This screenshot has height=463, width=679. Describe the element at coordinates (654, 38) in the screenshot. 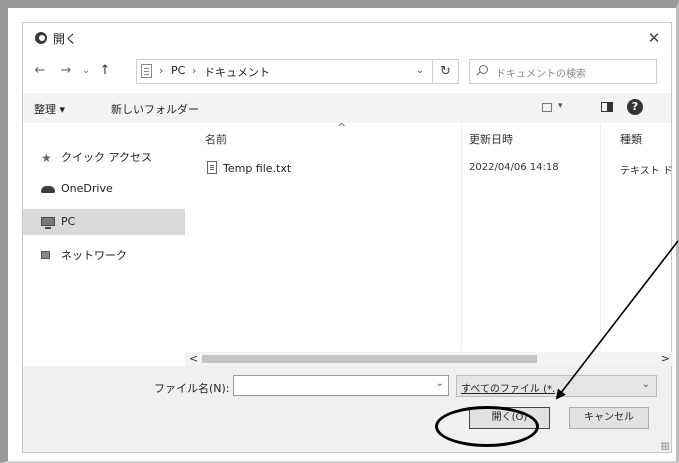

I see `close-button: ✕` at that location.